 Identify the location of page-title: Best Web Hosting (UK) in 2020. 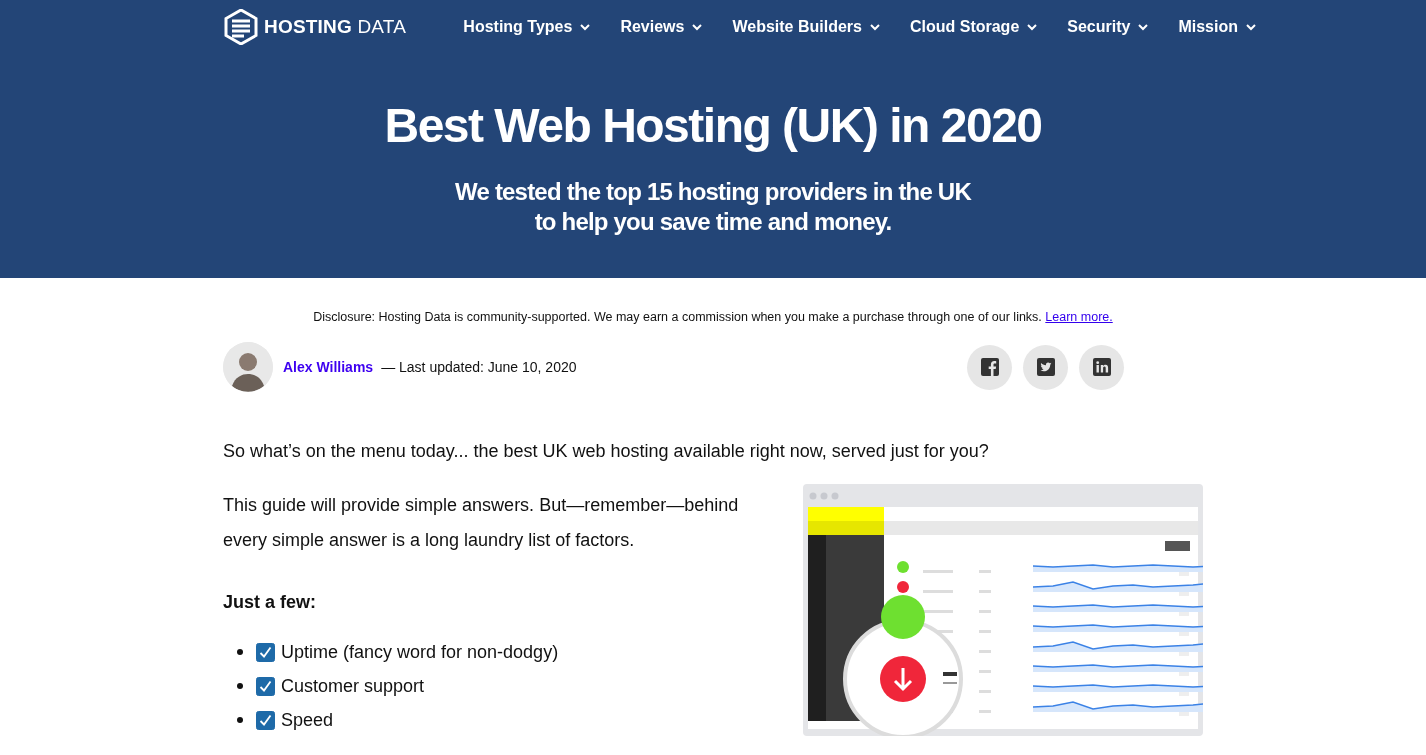
(713, 125).